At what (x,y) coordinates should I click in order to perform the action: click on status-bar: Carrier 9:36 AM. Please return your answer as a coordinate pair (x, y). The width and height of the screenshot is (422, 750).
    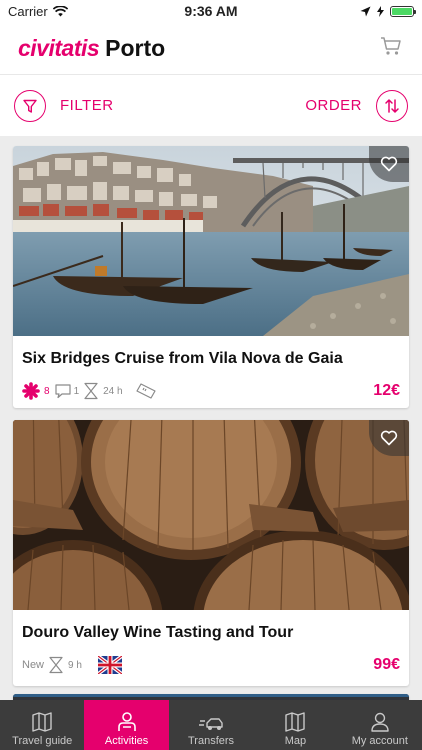
    Looking at the image, I should click on (211, 11).